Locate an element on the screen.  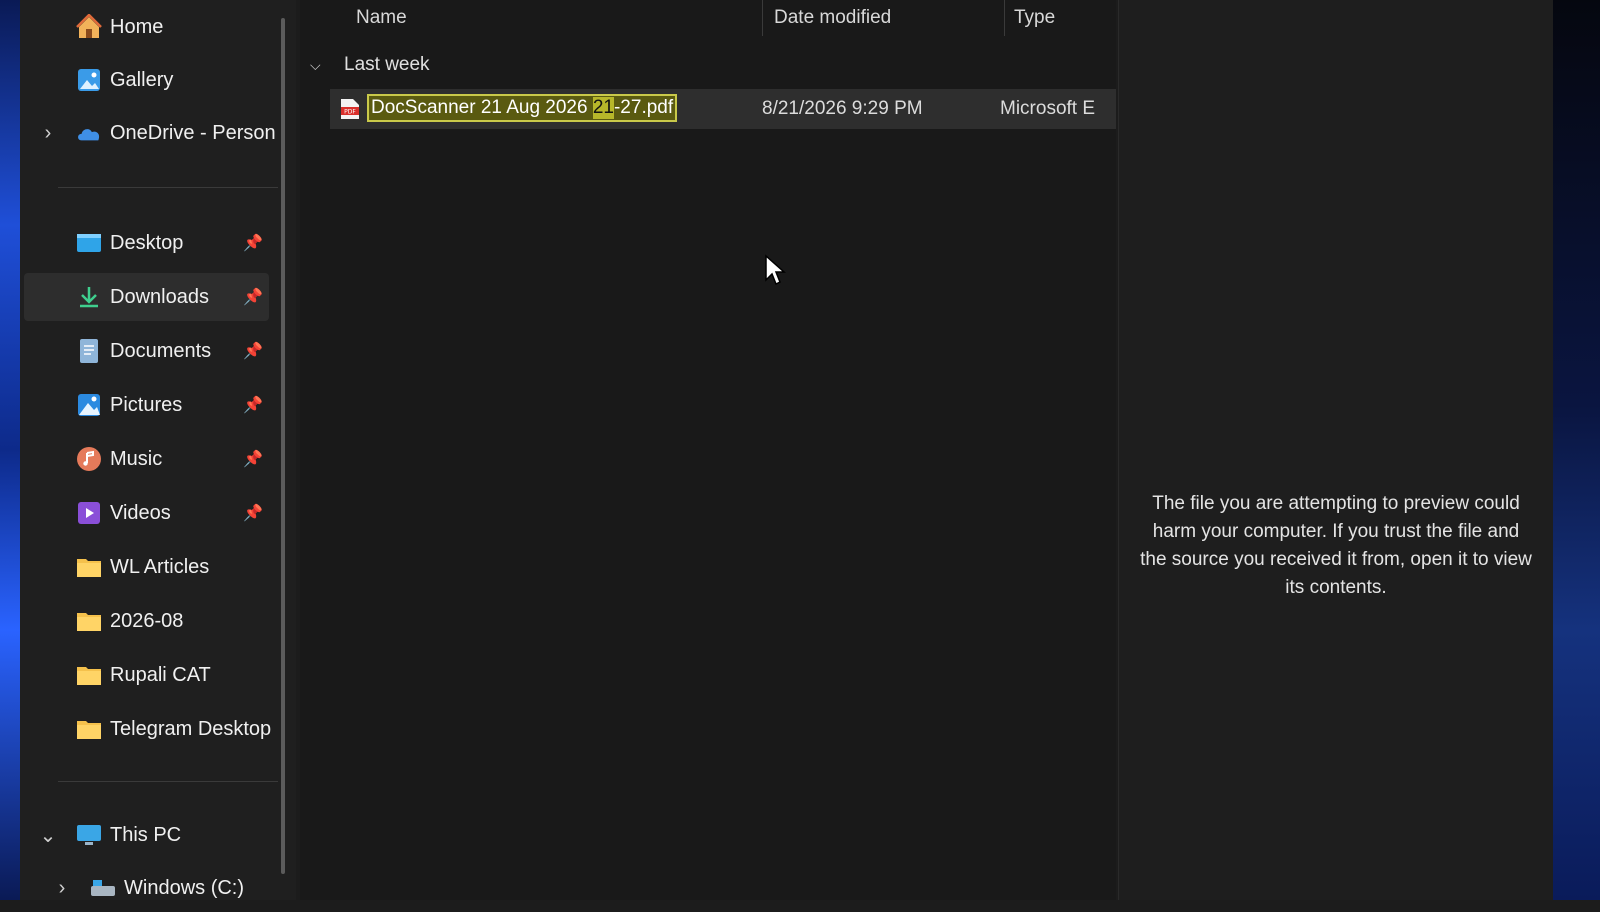
sidebar-item-desktop: Desktop 📌 is located at coordinates (146, 243).